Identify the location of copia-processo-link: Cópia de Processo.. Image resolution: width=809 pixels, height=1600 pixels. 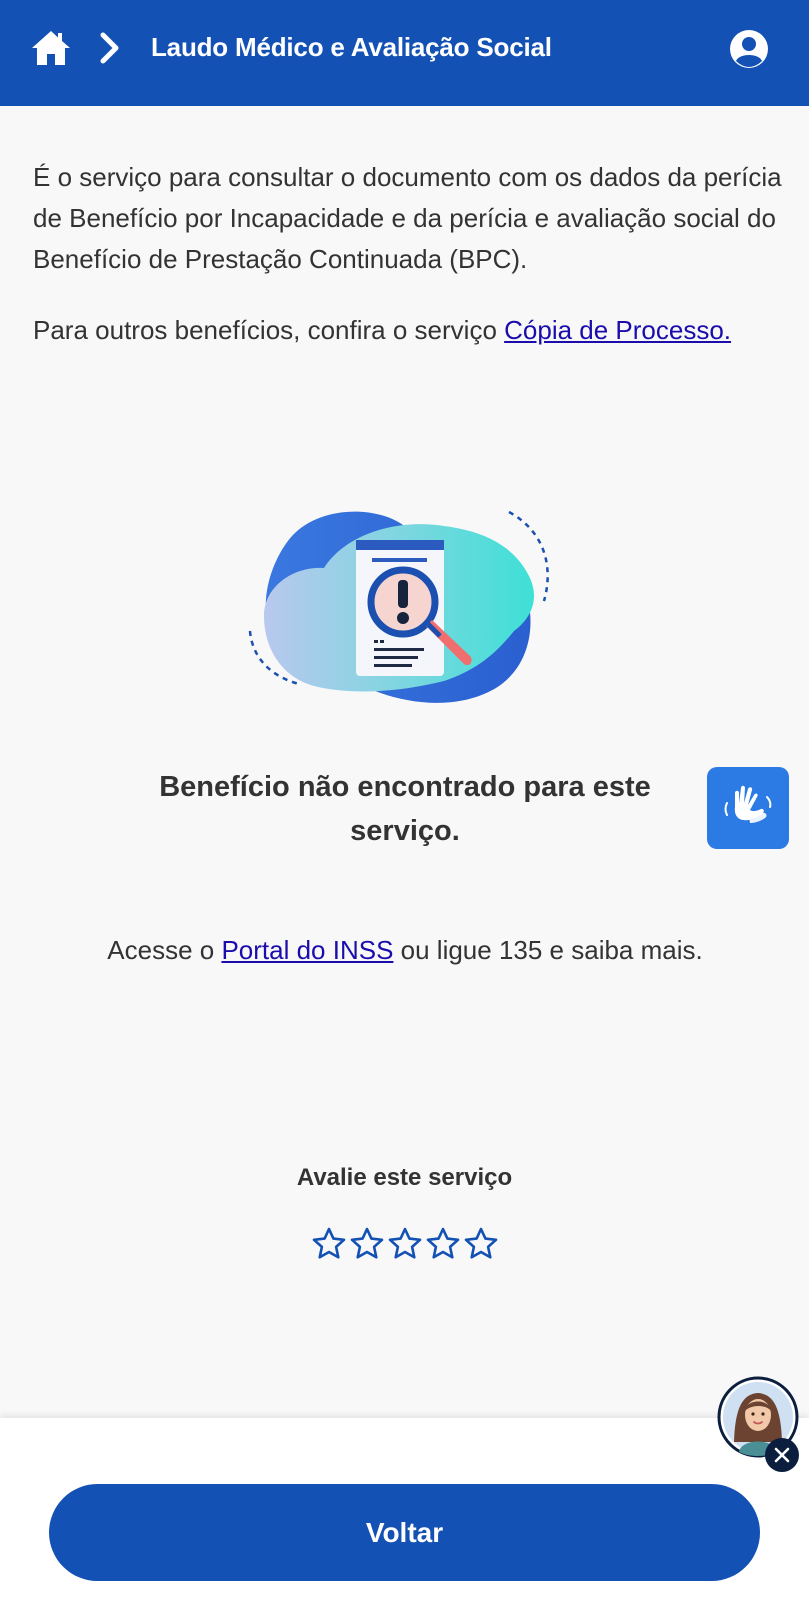
(617, 330).